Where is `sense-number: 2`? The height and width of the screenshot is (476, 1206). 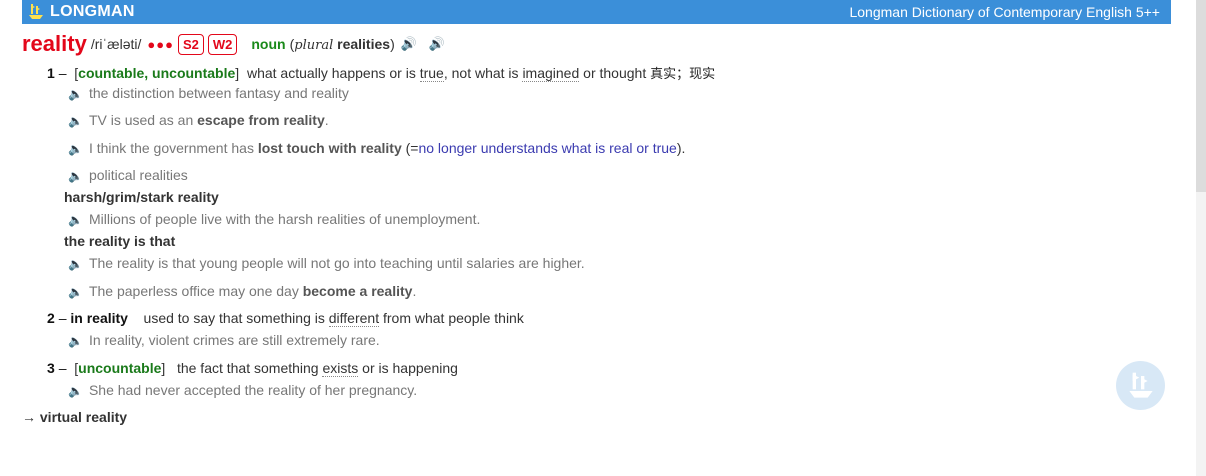 sense-number: 2 is located at coordinates (51, 318).